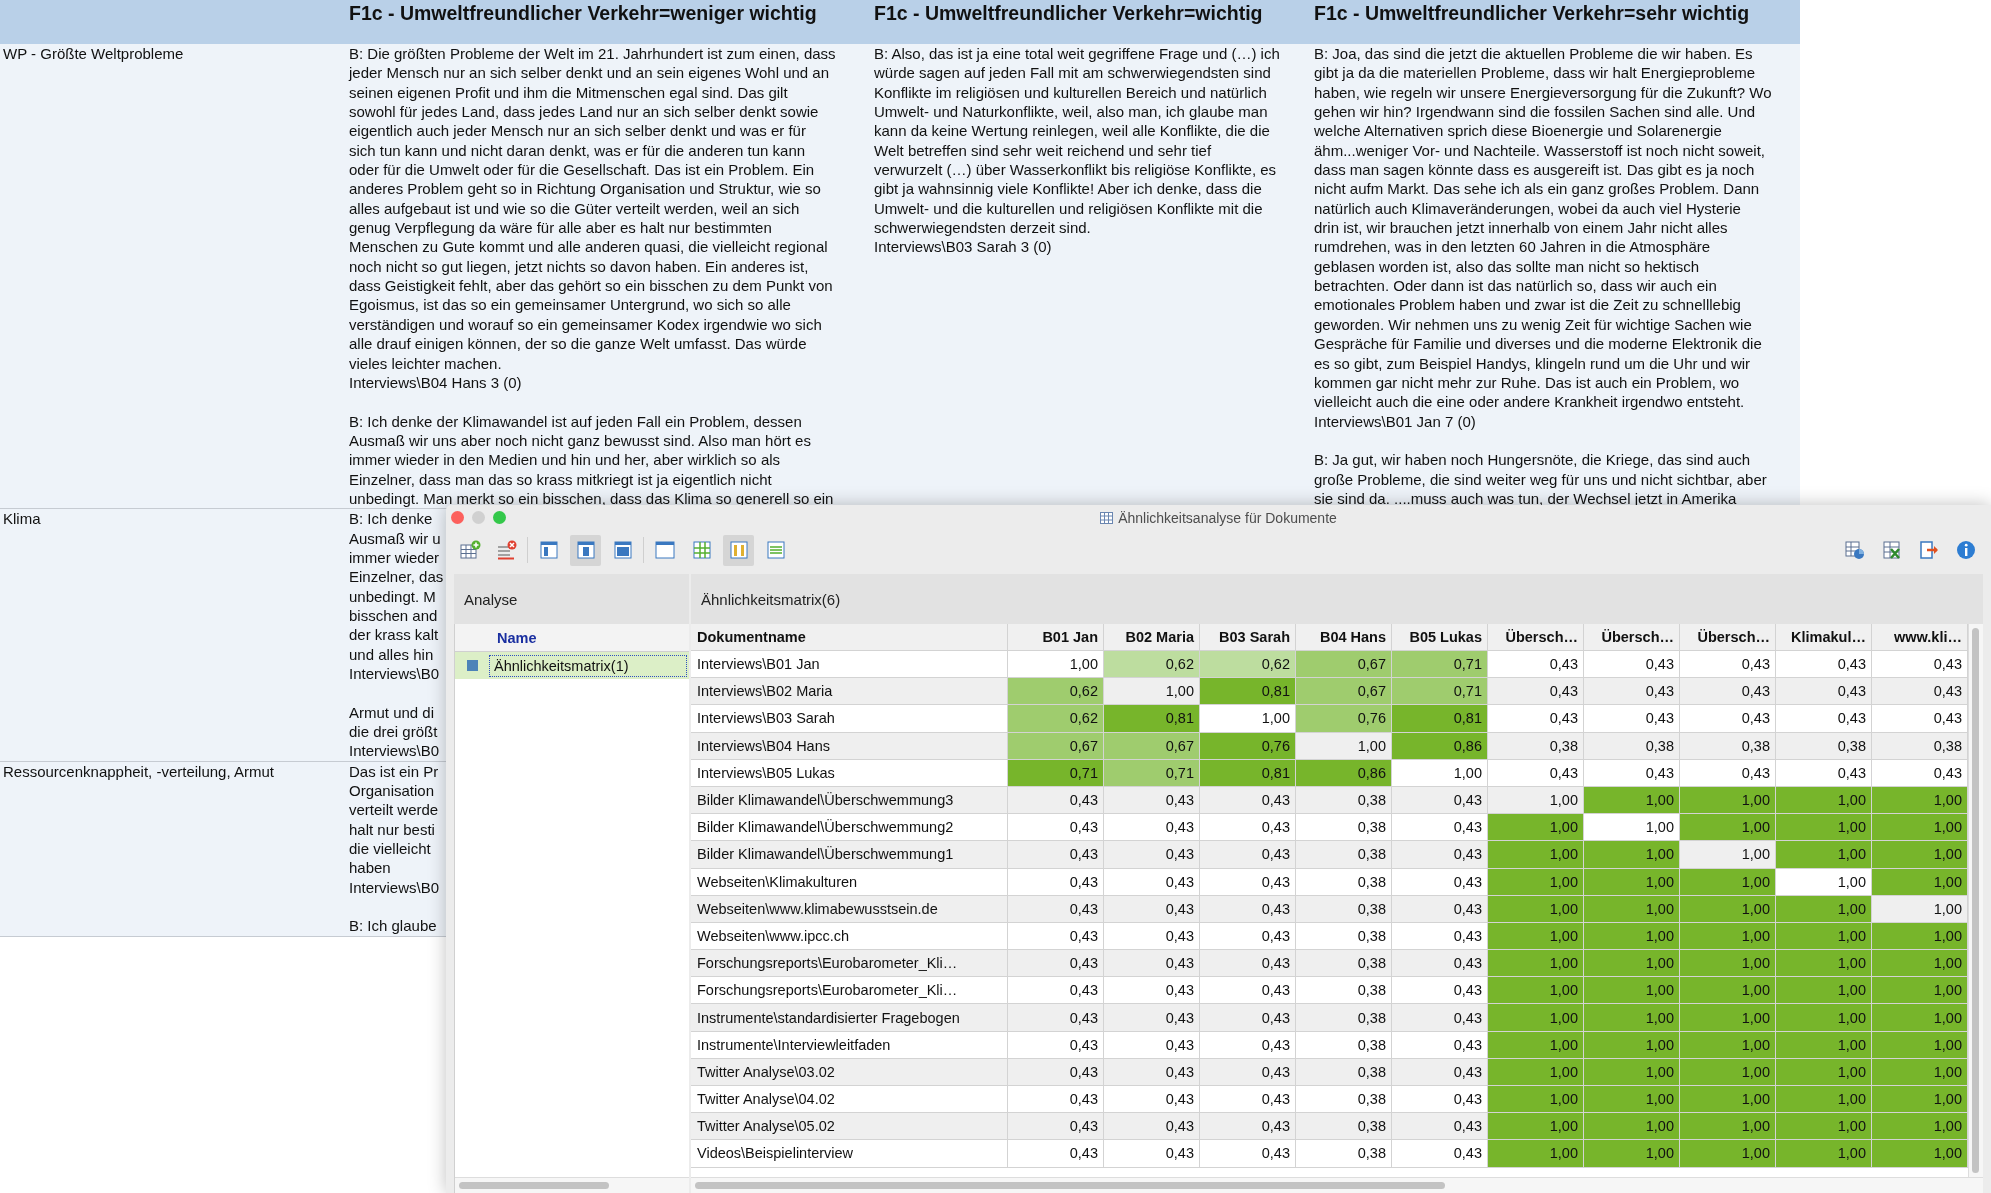 This screenshot has width=1991, height=1193. What do you see at coordinates (849, 1018) in the screenshot?
I see `document-name: Instrumente\standardisierter Fragebogen` at bounding box center [849, 1018].